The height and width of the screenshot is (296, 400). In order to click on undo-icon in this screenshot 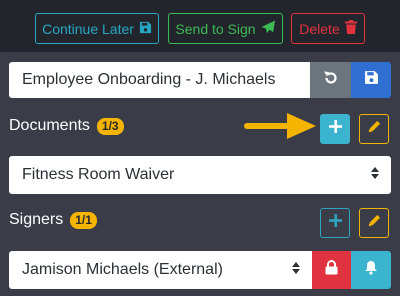, I will do `click(331, 80)`.